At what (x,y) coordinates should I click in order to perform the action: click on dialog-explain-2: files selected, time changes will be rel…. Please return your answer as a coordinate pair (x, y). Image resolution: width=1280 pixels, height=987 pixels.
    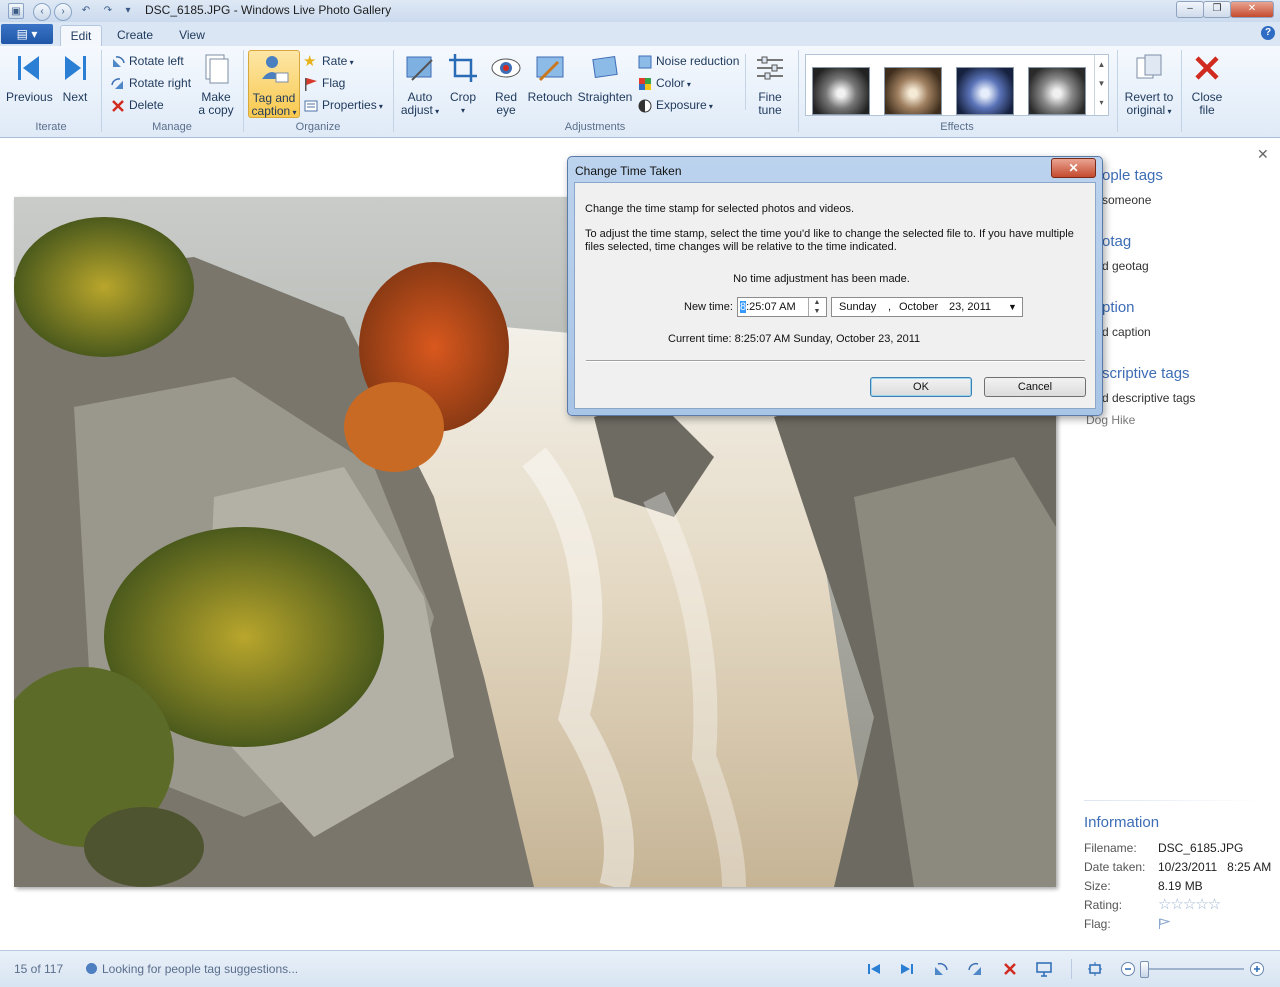
    Looking at the image, I should click on (741, 247).